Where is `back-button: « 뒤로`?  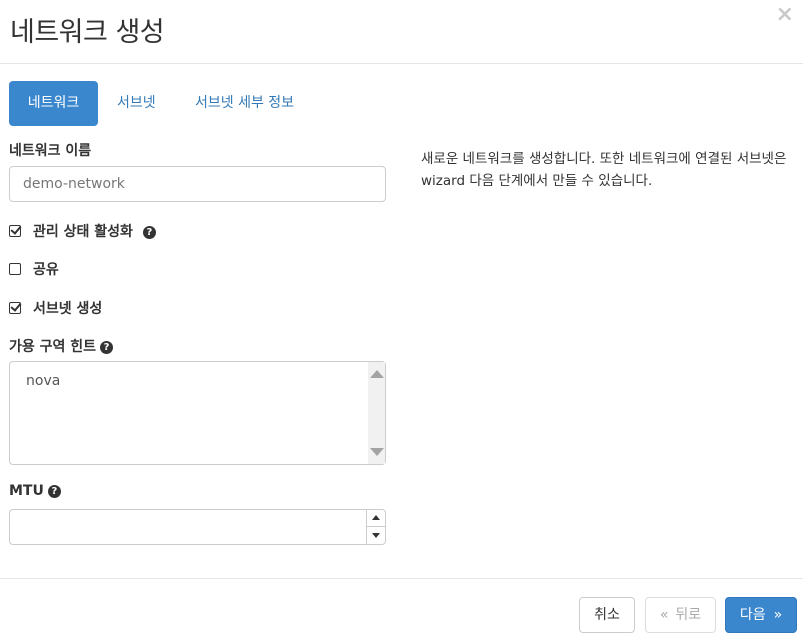
back-button: « 뒤로 is located at coordinates (680, 615).